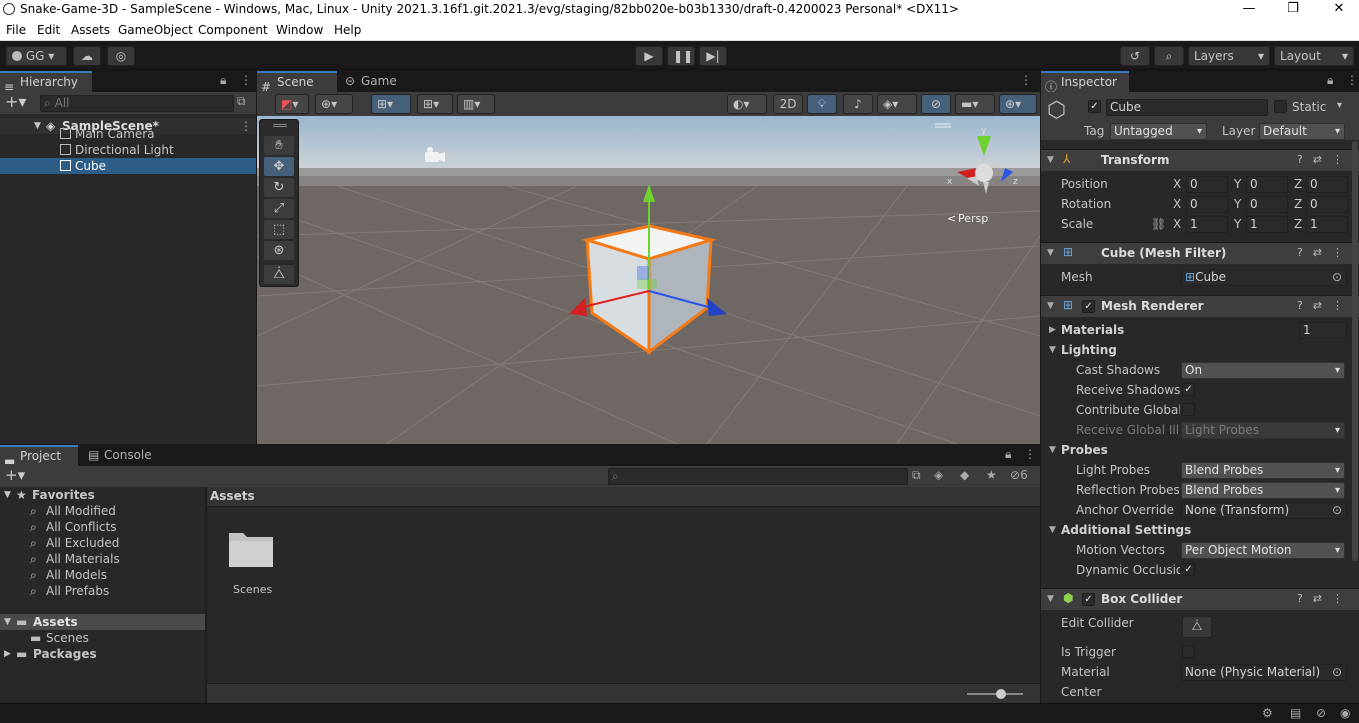 The height and width of the screenshot is (723, 1359). Describe the element at coordinates (102, 511) in the screenshot. I see `favorite-item: ⌕ All Modified` at that location.